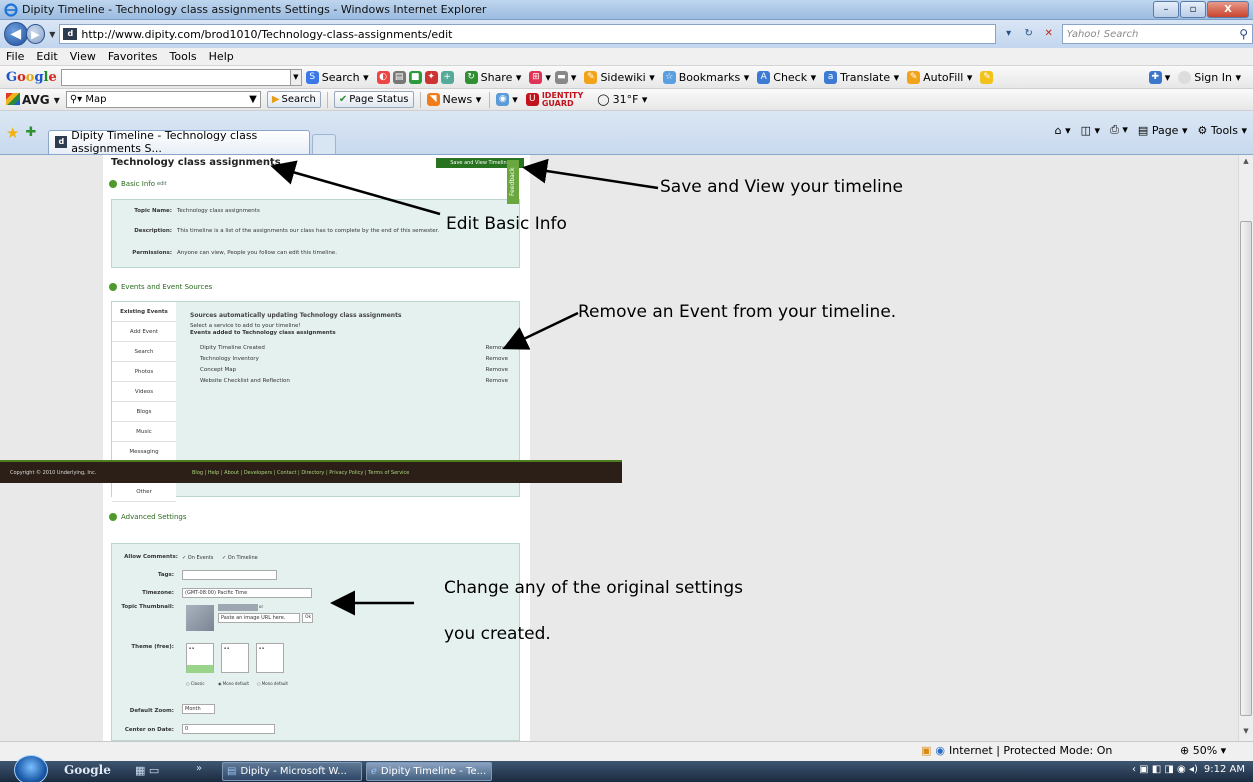 The image size is (1253, 782). Describe the element at coordinates (52, 34) in the screenshot. I see `history-dropdown-icon: ▼` at that location.